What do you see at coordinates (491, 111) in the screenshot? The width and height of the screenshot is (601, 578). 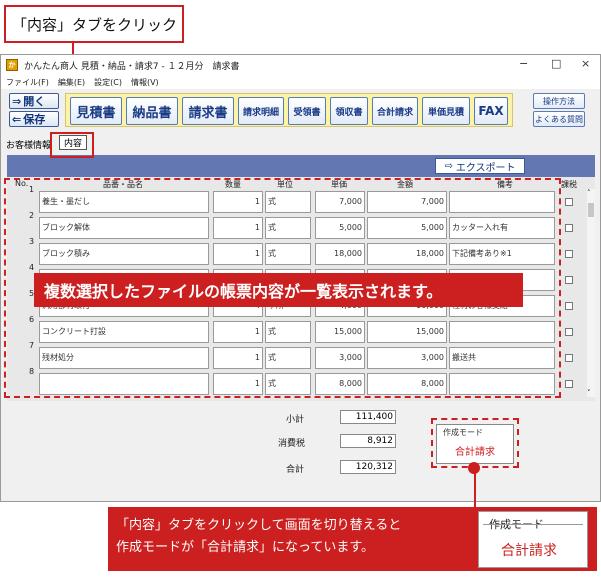 I see `fax-button: FAX` at bounding box center [491, 111].